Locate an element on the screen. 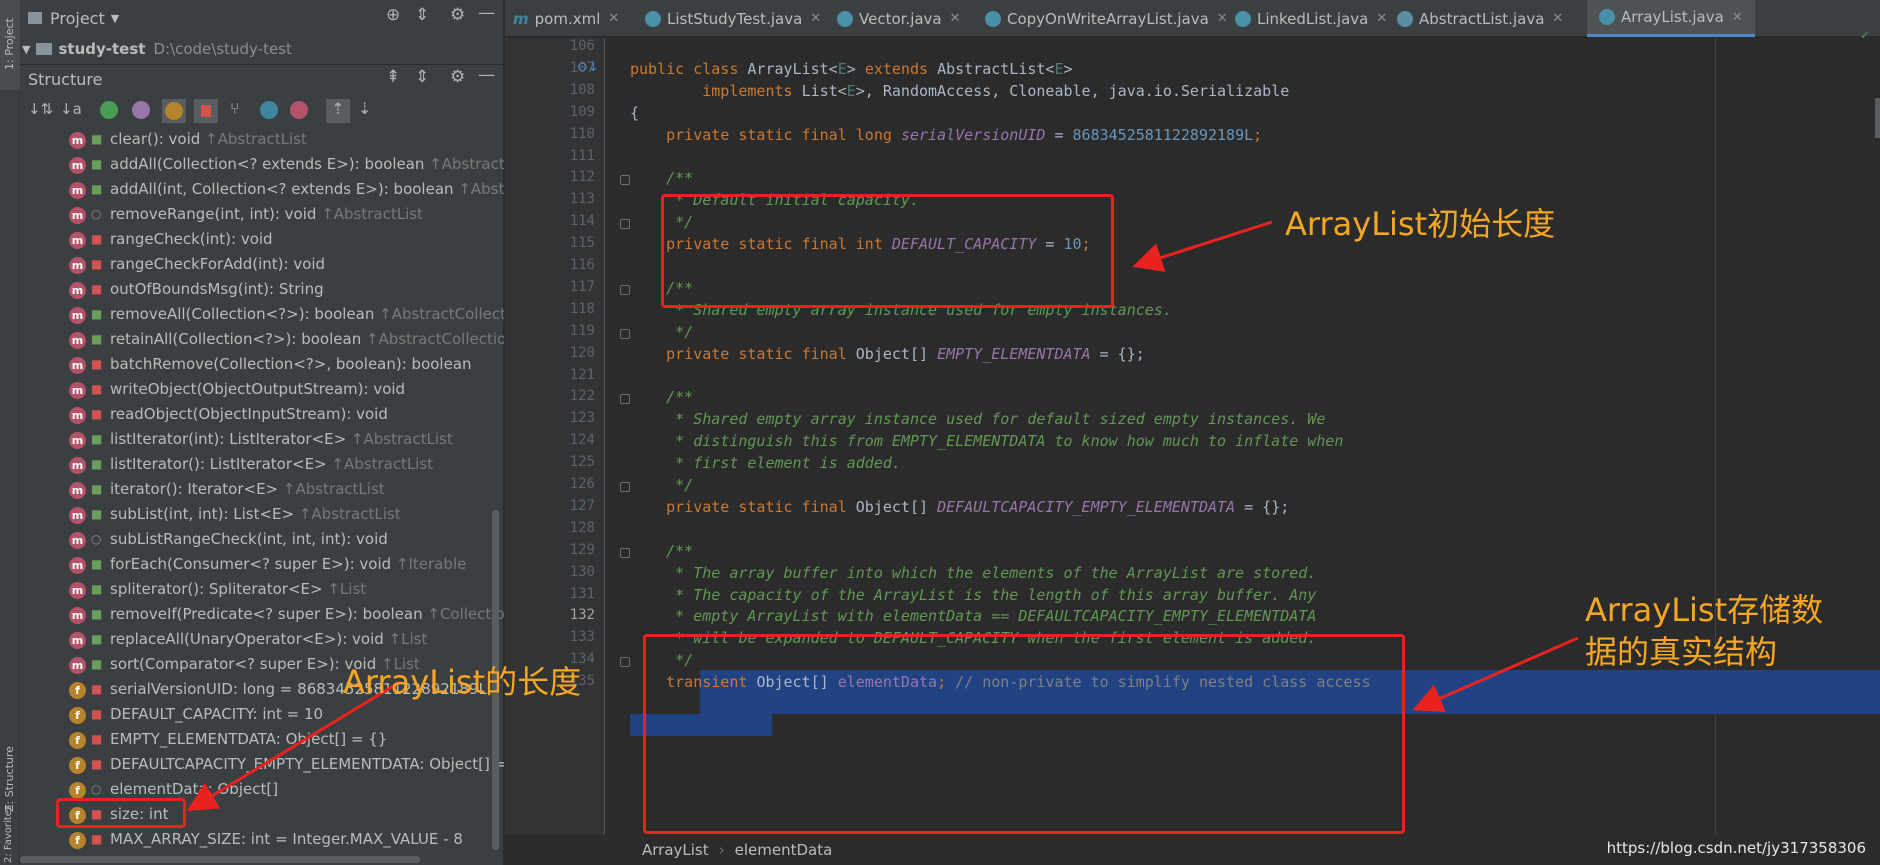 This screenshot has height=865, width=1880. show-properties-icon is located at coordinates (141, 110).